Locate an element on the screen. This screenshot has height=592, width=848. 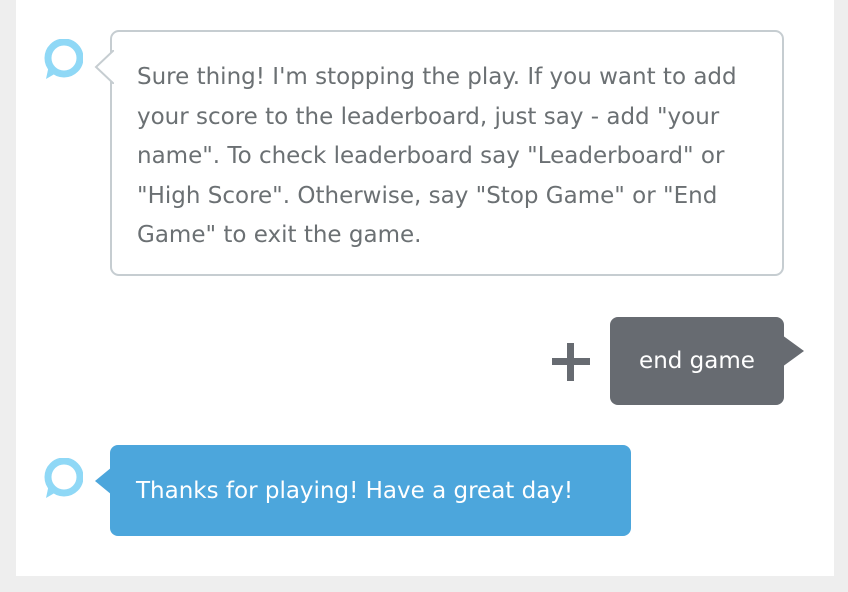
alexa-message-text: Thanks for playing! Have a great day! is located at coordinates (355, 490).